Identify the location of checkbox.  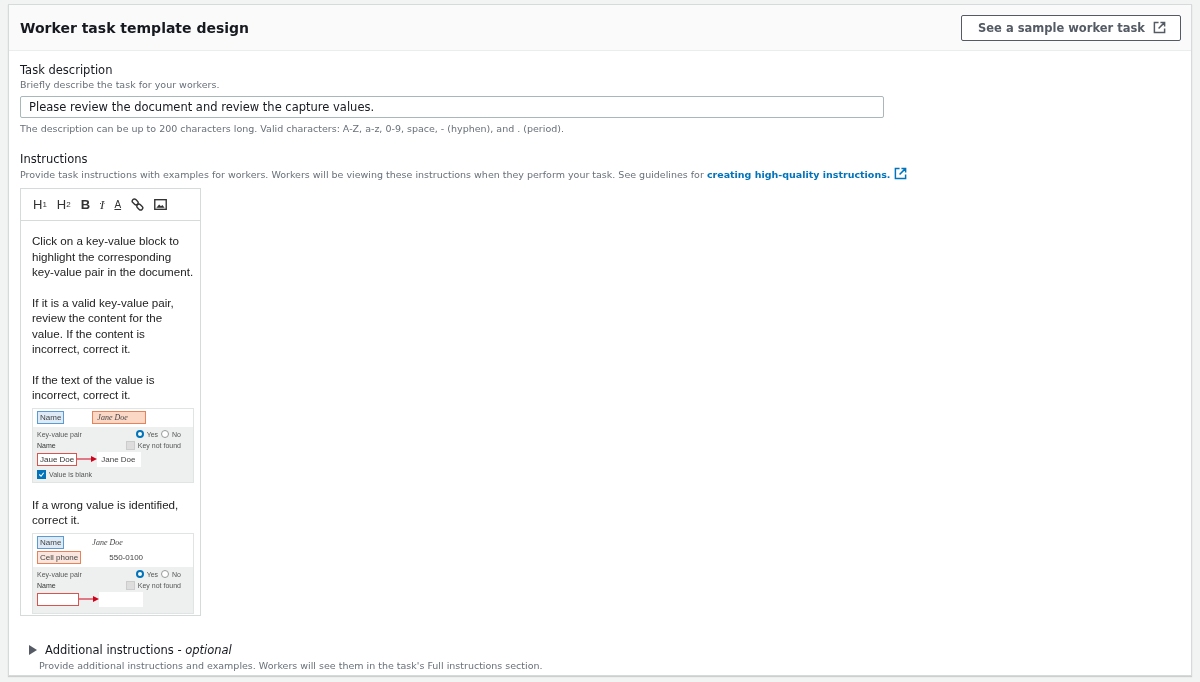
(41, 474).